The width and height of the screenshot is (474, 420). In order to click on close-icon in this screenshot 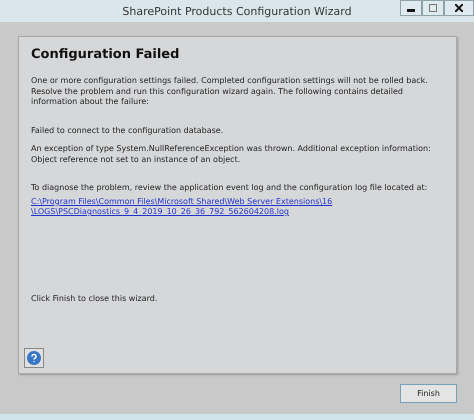, I will do `click(459, 8)`.